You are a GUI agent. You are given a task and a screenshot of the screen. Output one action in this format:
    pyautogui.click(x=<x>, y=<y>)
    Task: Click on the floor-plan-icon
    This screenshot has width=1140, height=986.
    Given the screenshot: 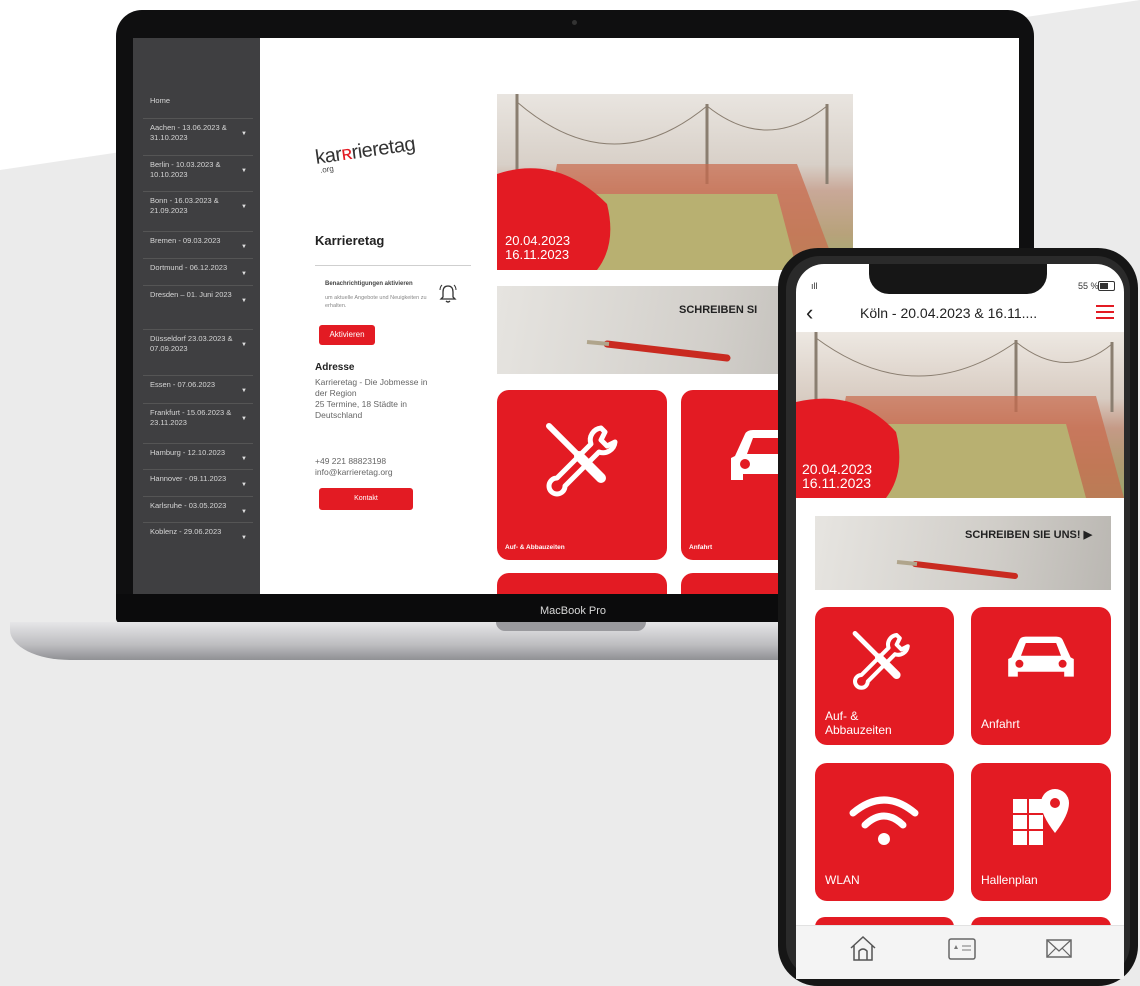 What is the action you would take?
    pyautogui.click(x=1041, y=817)
    